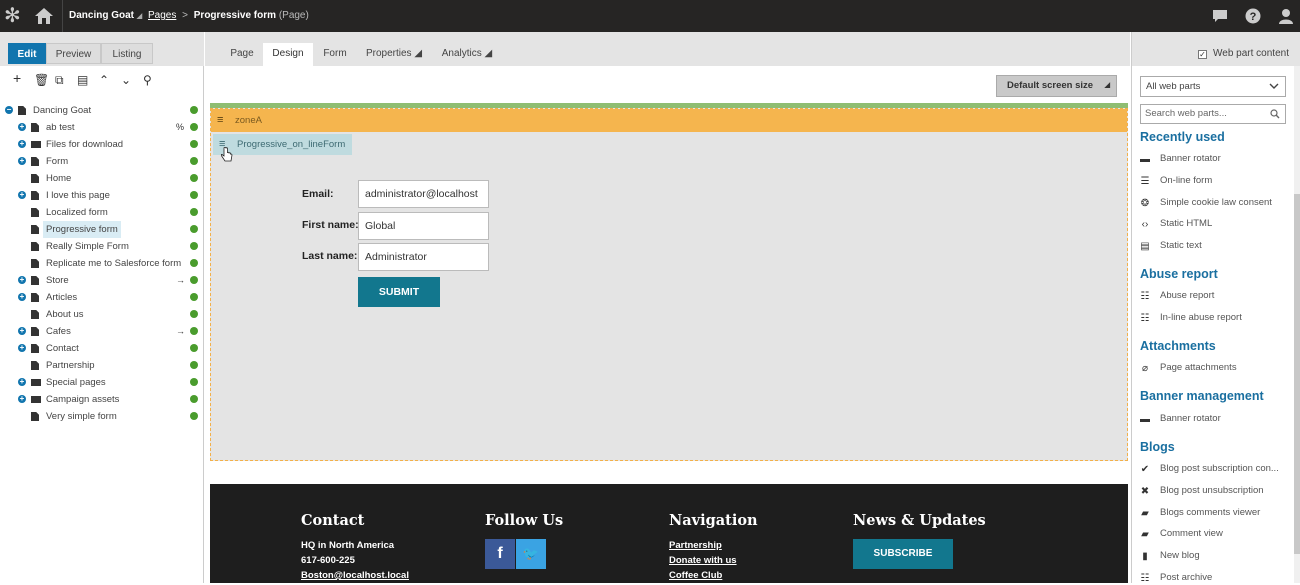  Describe the element at coordinates (355, 575) in the screenshot. I see `footer-contact-email-link: Boston@localhost.local` at that location.